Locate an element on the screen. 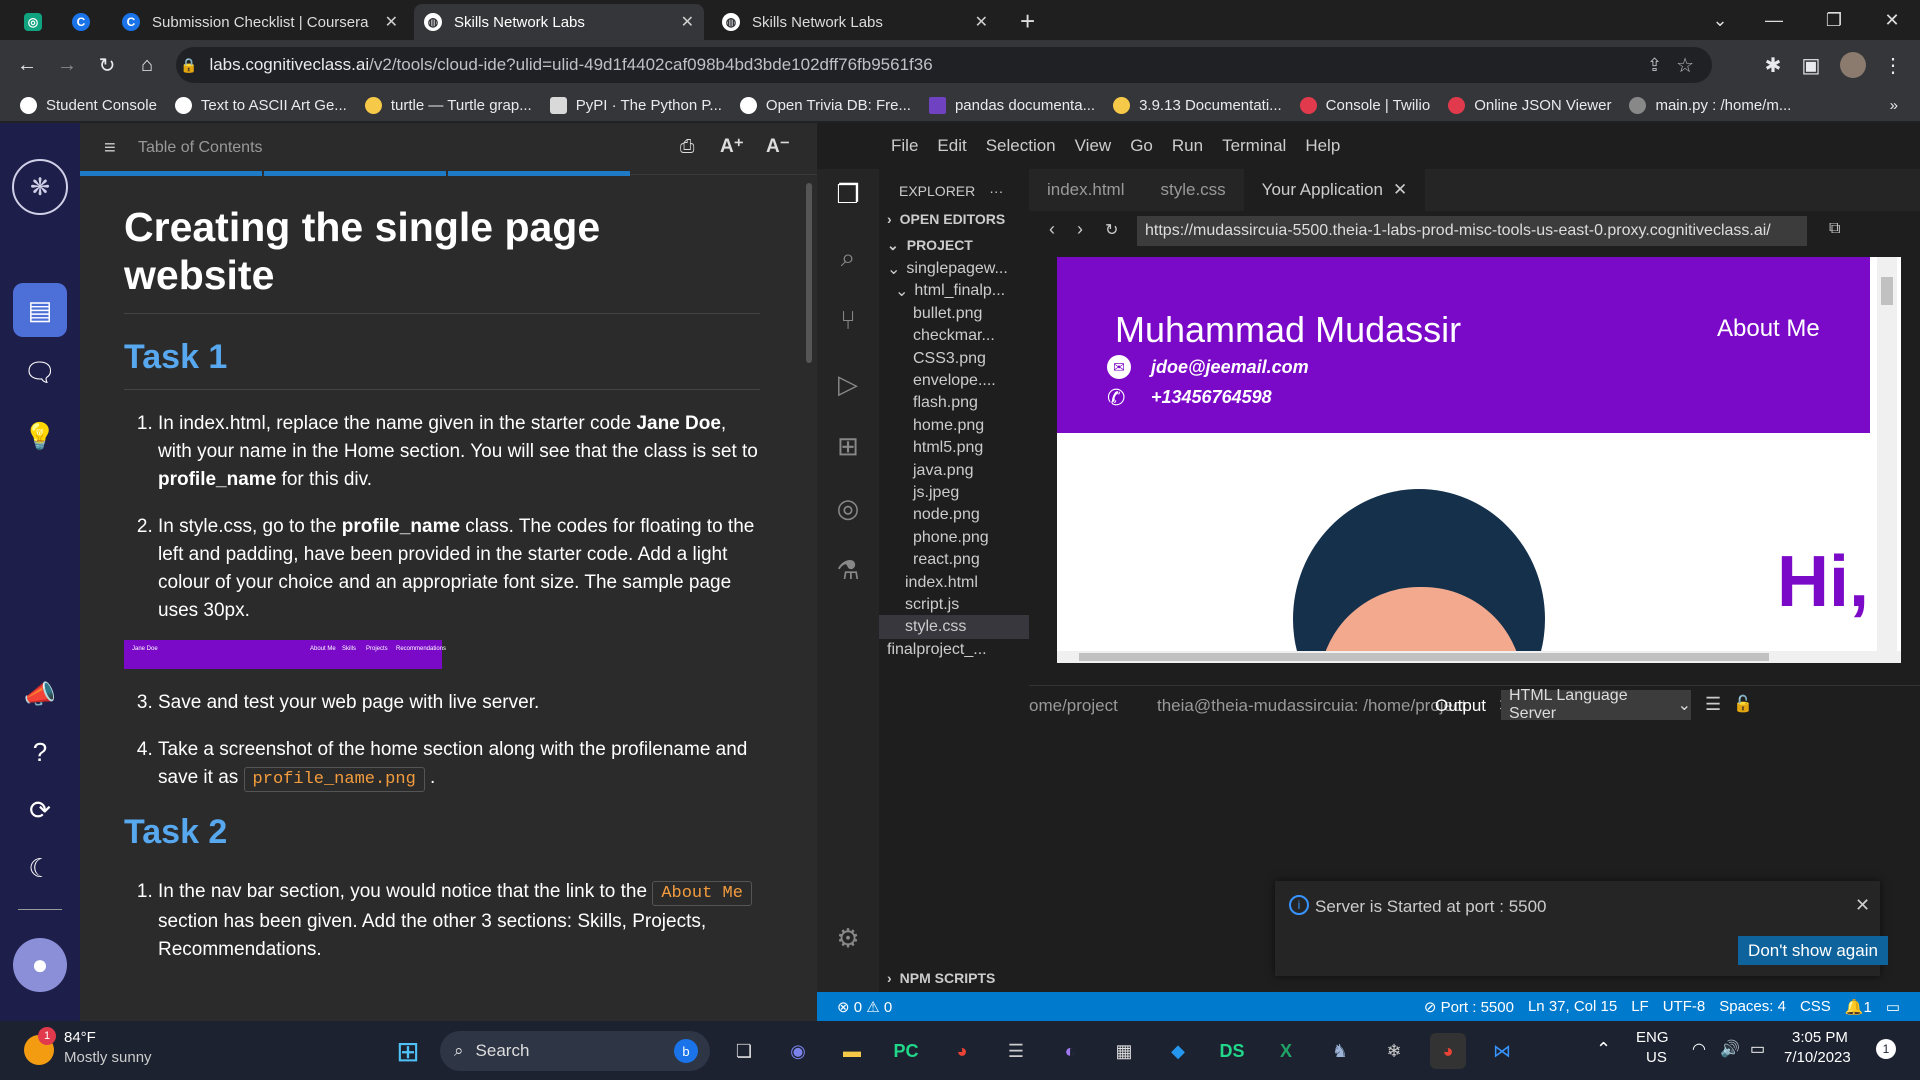 The image size is (1920, 1080). chrome-icon: ◕ is located at coordinates (962, 1051).